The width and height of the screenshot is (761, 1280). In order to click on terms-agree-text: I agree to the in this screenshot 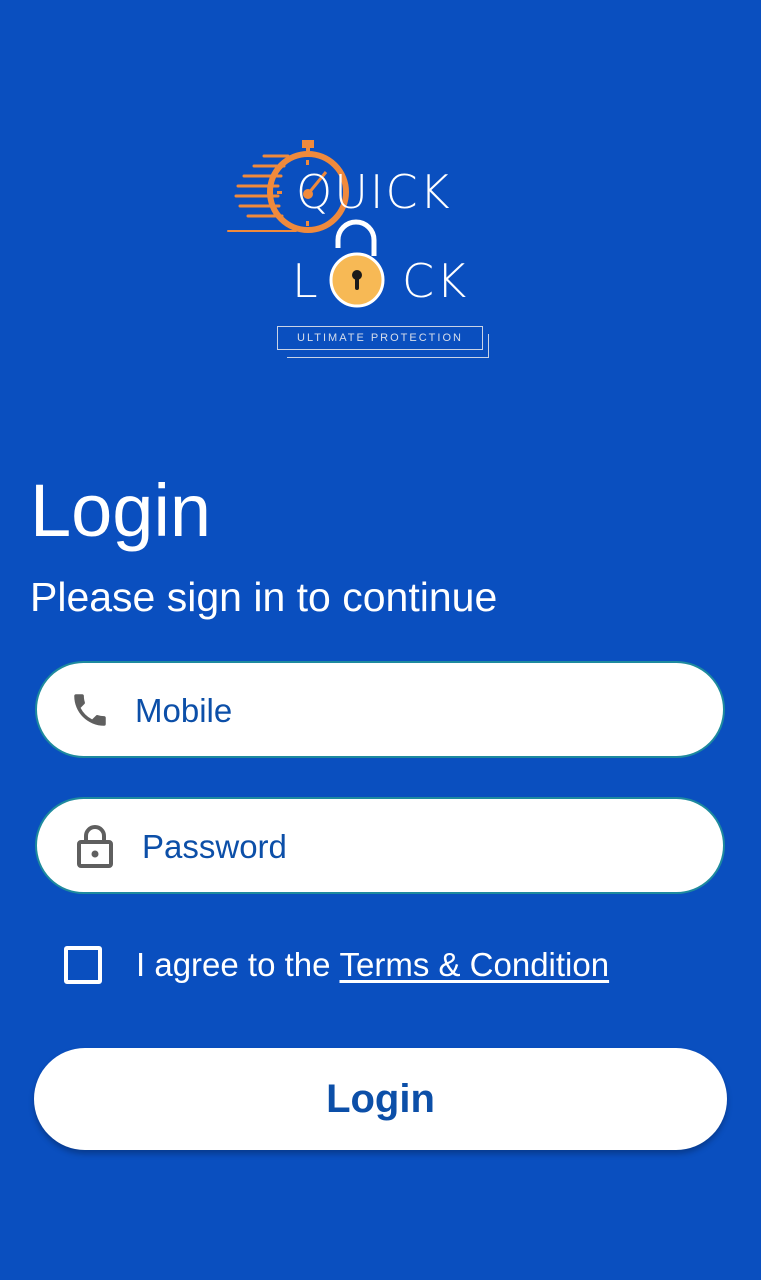, I will do `click(233, 964)`.